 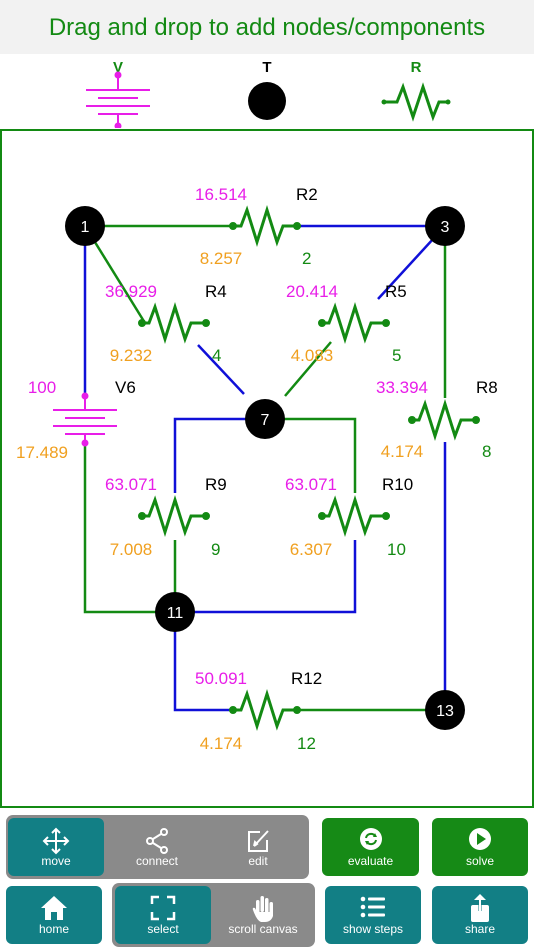 What do you see at coordinates (311, 549) in the screenshot?
I see `r10-bottom-value: 6.307` at bounding box center [311, 549].